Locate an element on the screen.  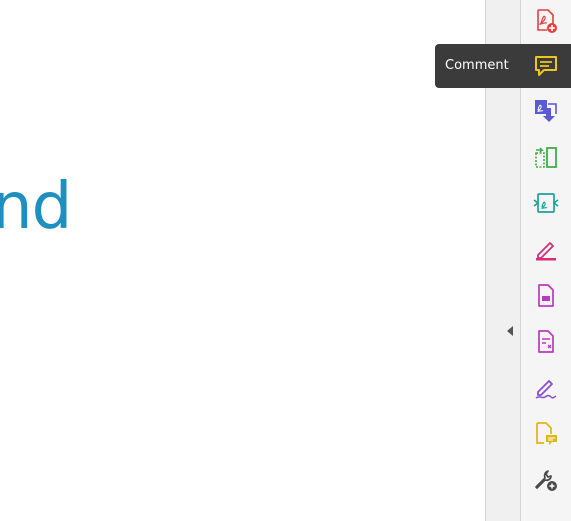
organize-pages-icon is located at coordinates (546, 157).